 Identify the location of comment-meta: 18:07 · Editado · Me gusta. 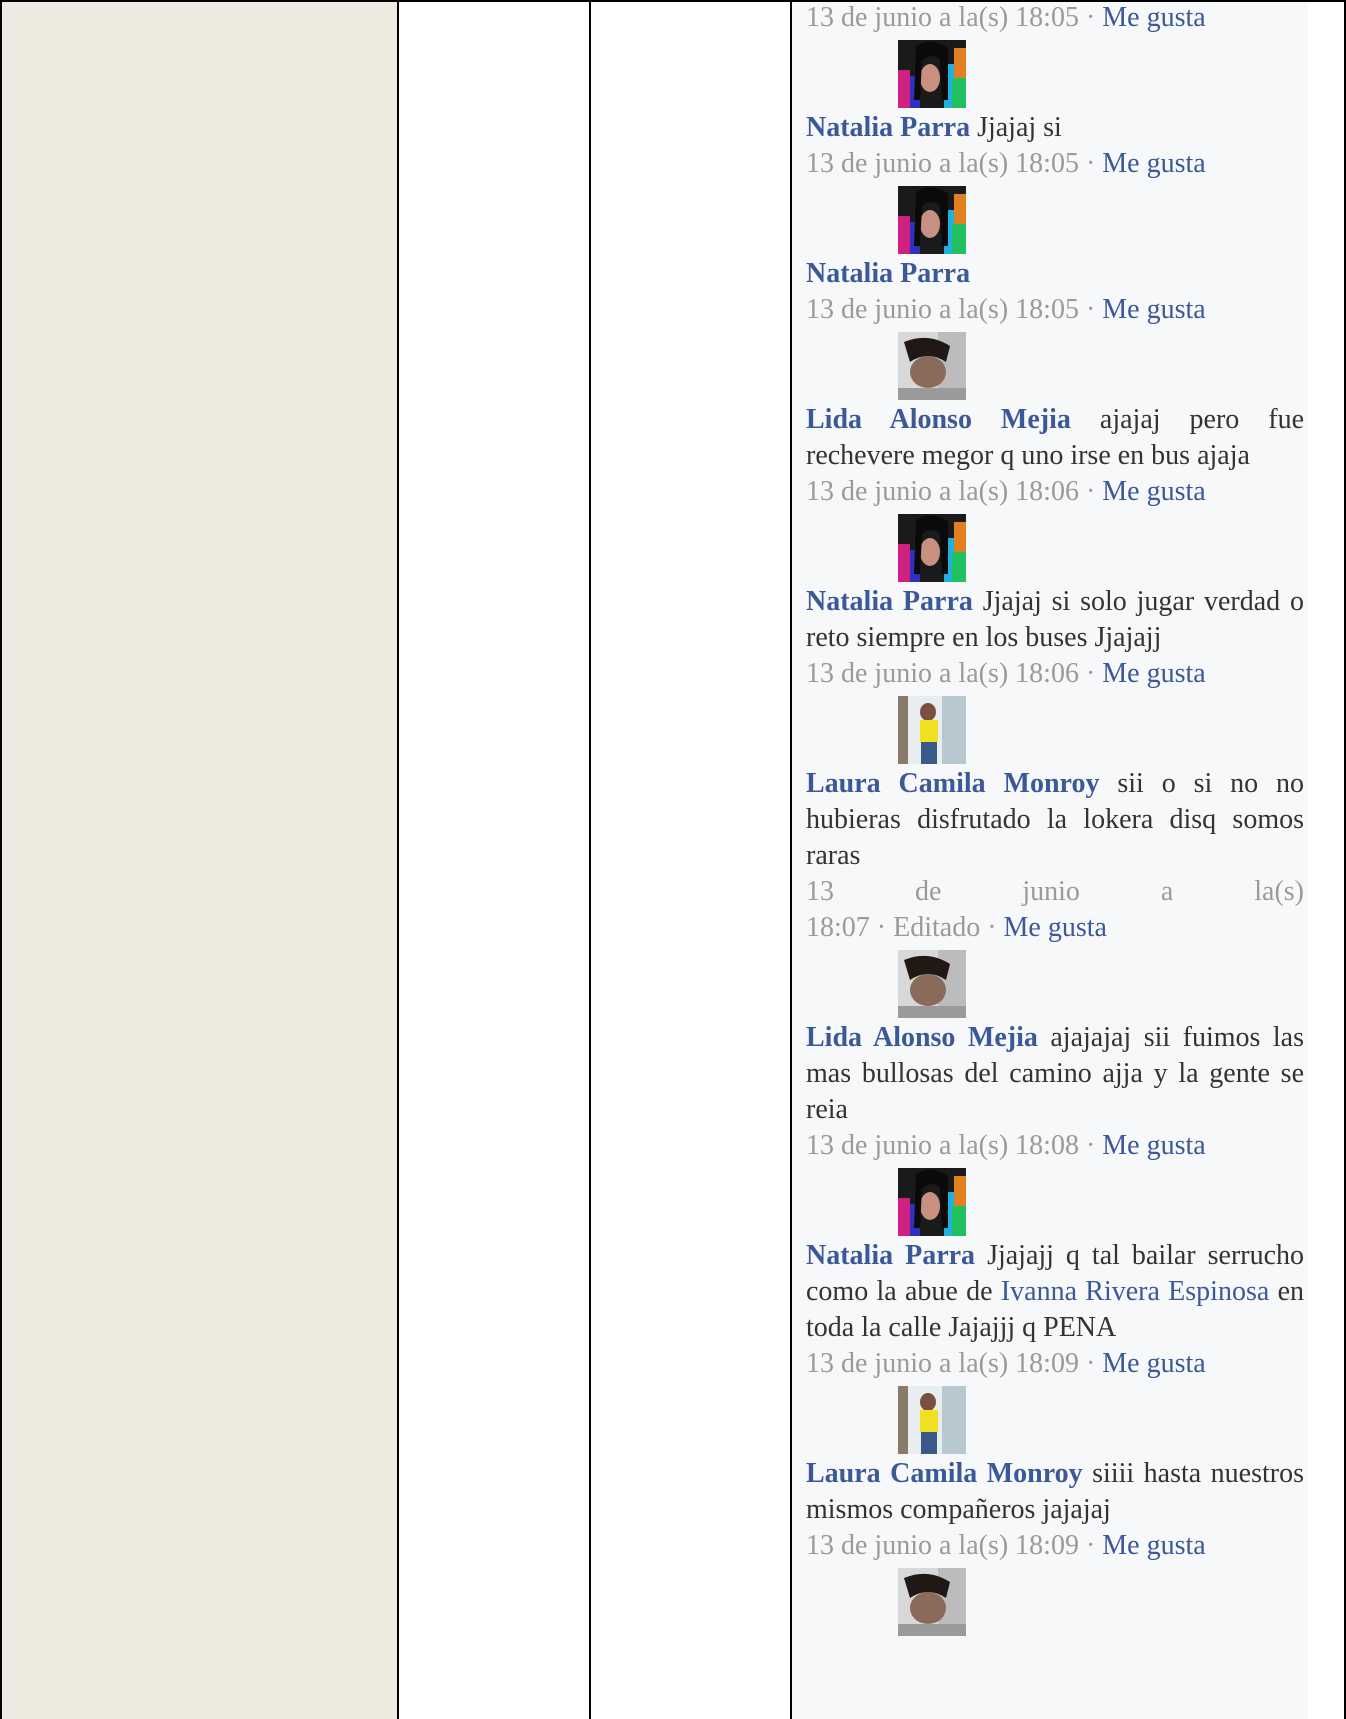
(956, 927).